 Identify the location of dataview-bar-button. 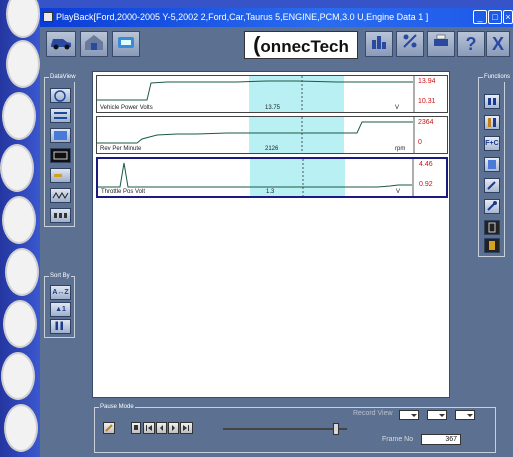
(60, 175).